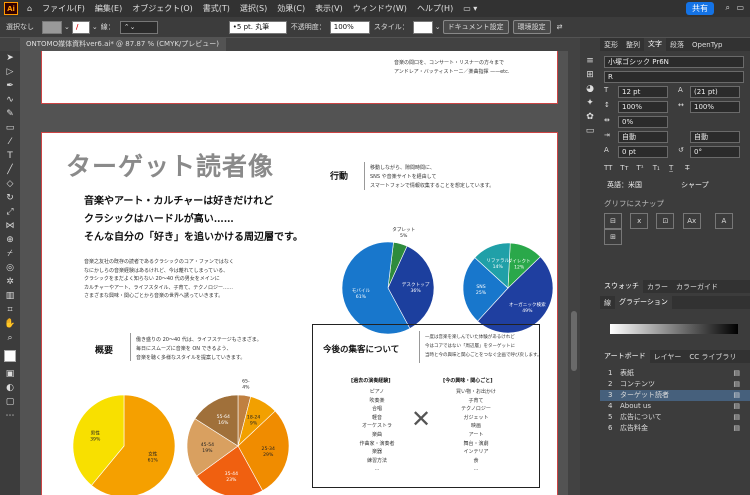  Describe the element at coordinates (692, 168) in the screenshot. I see `strikethrough-icon: T̶` at that location.